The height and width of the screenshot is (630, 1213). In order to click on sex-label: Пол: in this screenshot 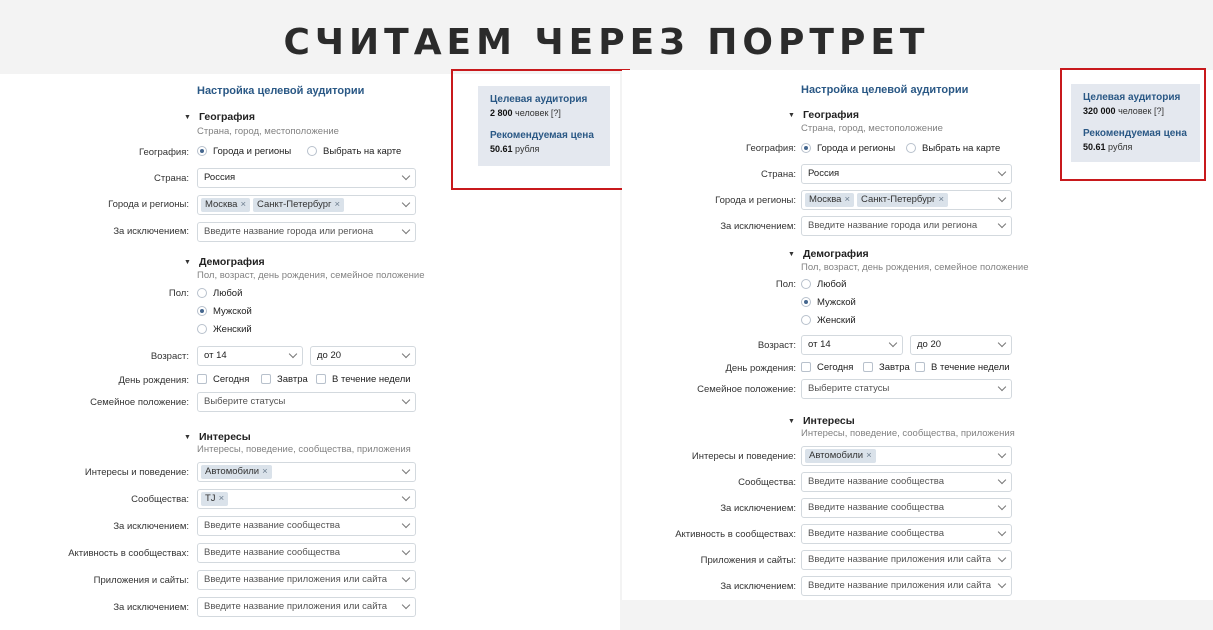, I will do `click(785, 284)`.